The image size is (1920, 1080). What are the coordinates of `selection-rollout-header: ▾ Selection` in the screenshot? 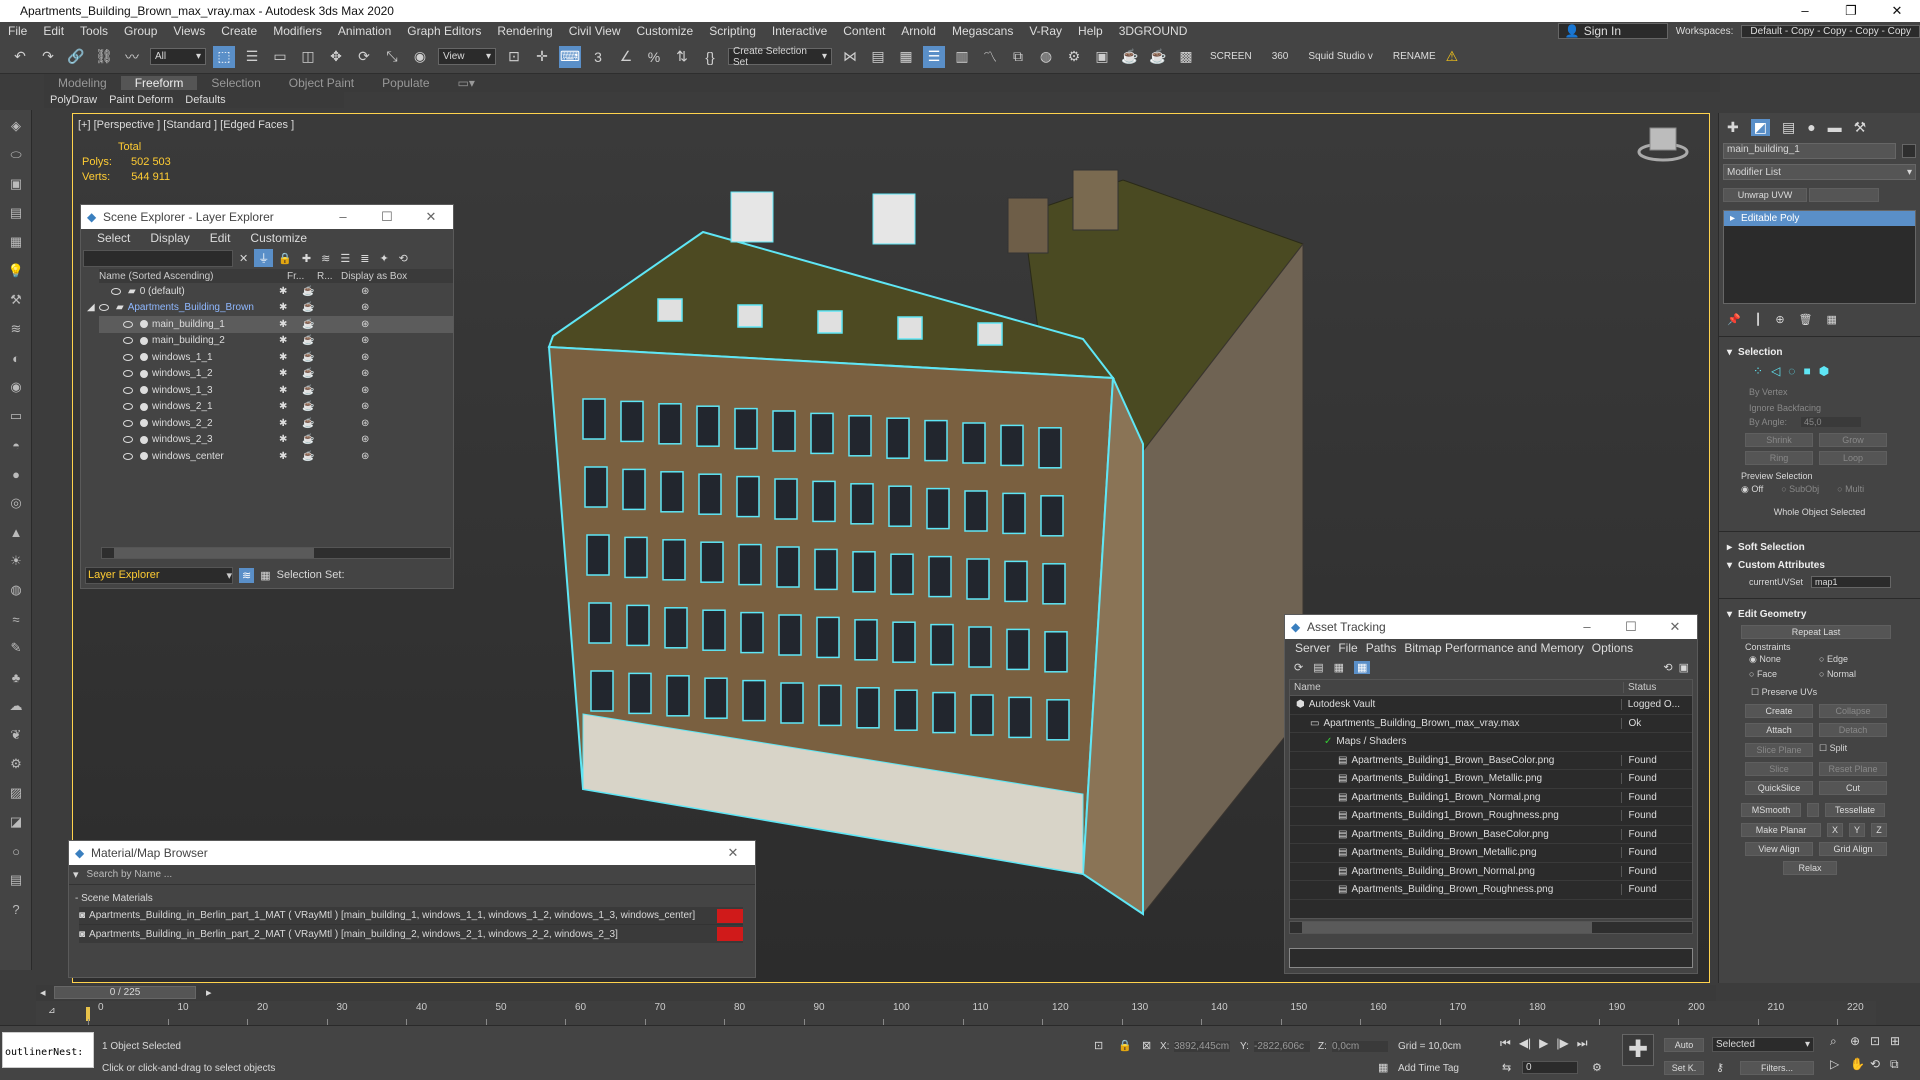 It's located at (1819, 352).